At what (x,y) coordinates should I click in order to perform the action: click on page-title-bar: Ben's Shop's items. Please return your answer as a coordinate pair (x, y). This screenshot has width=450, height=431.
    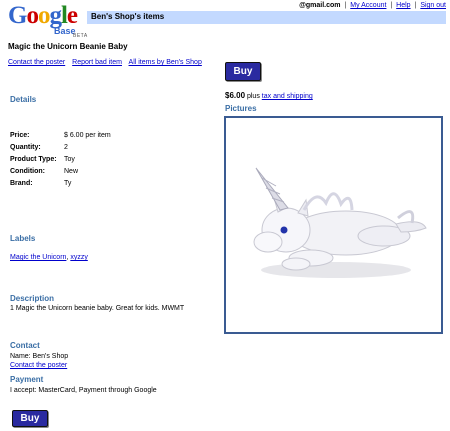
    Looking at the image, I should click on (266, 17).